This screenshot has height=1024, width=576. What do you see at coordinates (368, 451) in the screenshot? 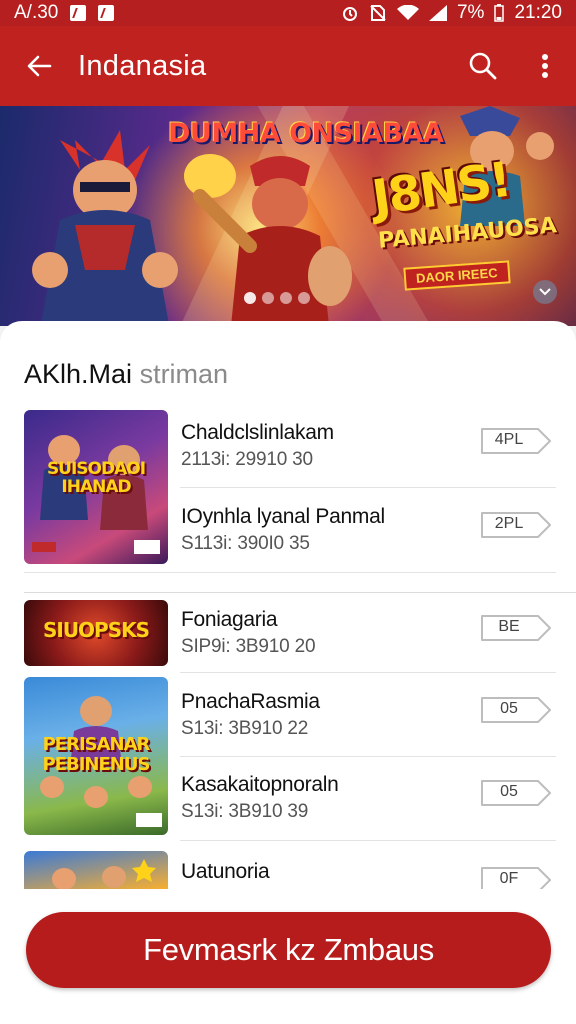
I see `list-item: Chaldclslinlakam 2113i: 29910 30 4PL` at bounding box center [368, 451].